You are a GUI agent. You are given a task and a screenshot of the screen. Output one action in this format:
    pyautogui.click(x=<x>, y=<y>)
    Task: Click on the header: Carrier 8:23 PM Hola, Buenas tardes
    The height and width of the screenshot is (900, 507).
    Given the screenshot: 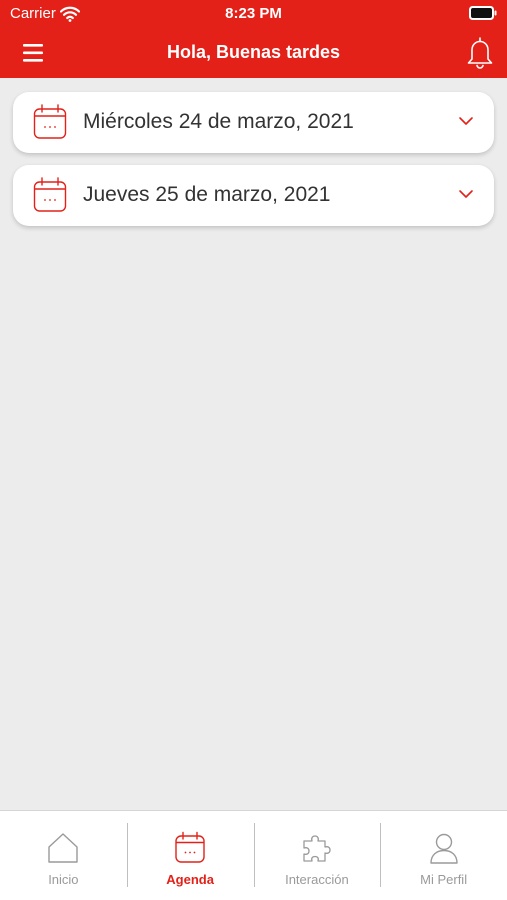 What is the action you would take?
    pyautogui.click(x=253, y=39)
    